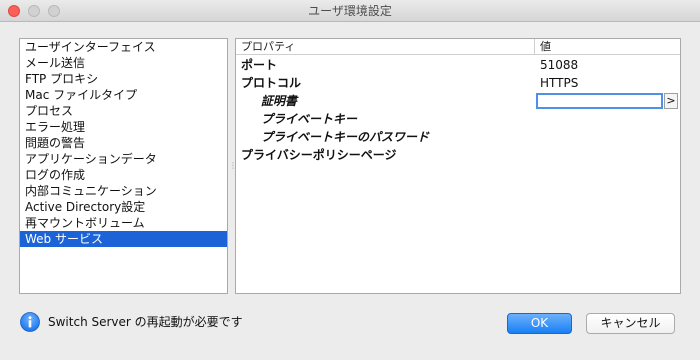  Describe the element at coordinates (123, 239) in the screenshot. I see `category-item-web-services: Web サービス` at that location.